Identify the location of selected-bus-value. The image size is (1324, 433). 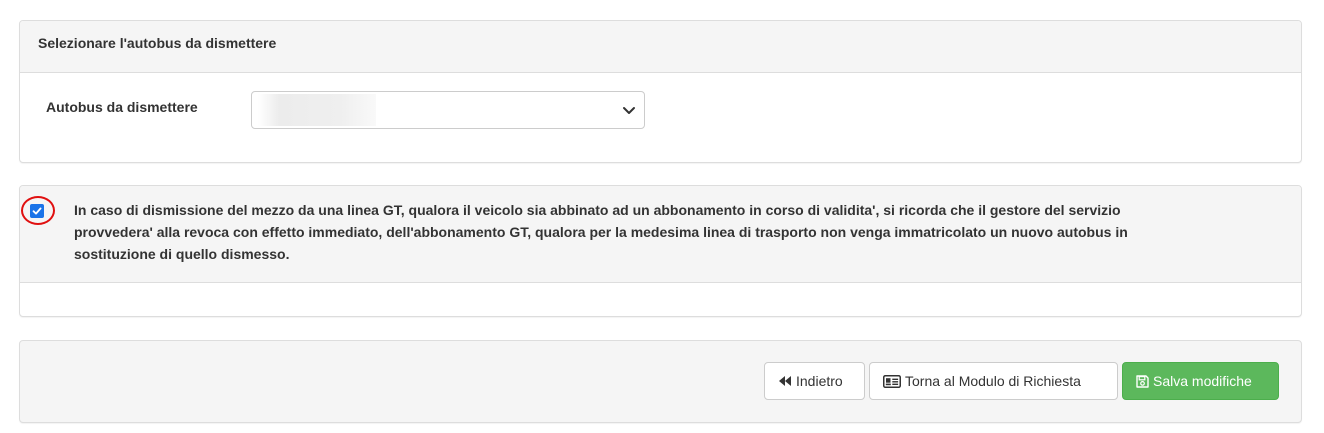
(317, 110).